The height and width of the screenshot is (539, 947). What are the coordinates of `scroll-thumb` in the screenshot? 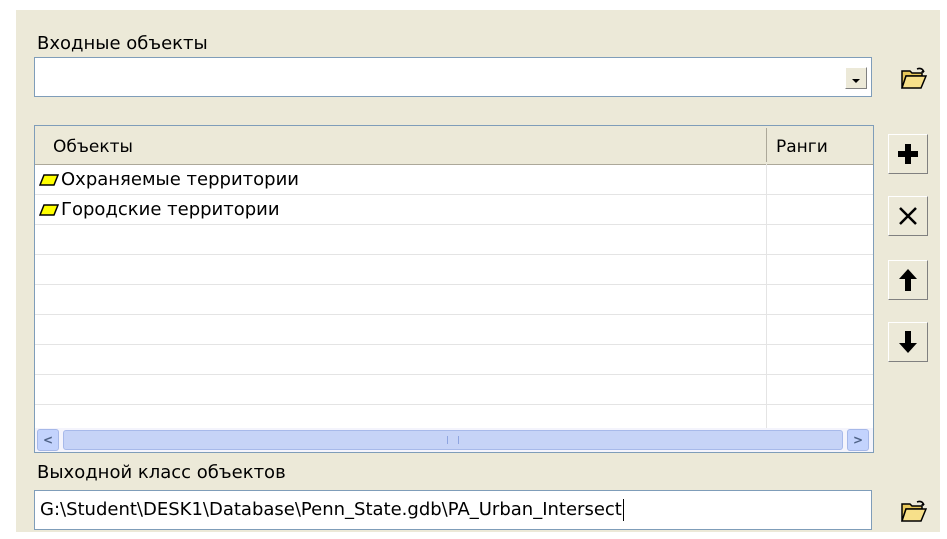 It's located at (453, 440).